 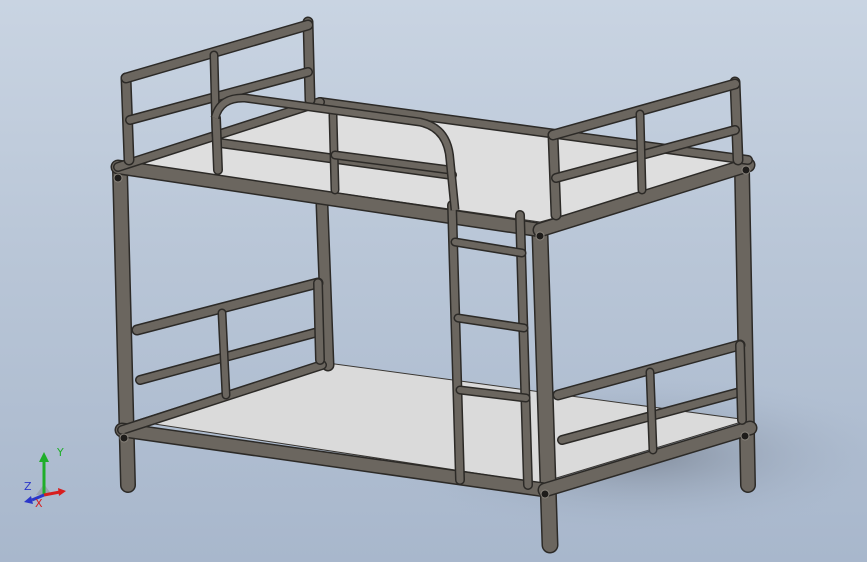 What do you see at coordinates (545, 494) in the screenshot?
I see `bolt-bottom-front-right` at bounding box center [545, 494].